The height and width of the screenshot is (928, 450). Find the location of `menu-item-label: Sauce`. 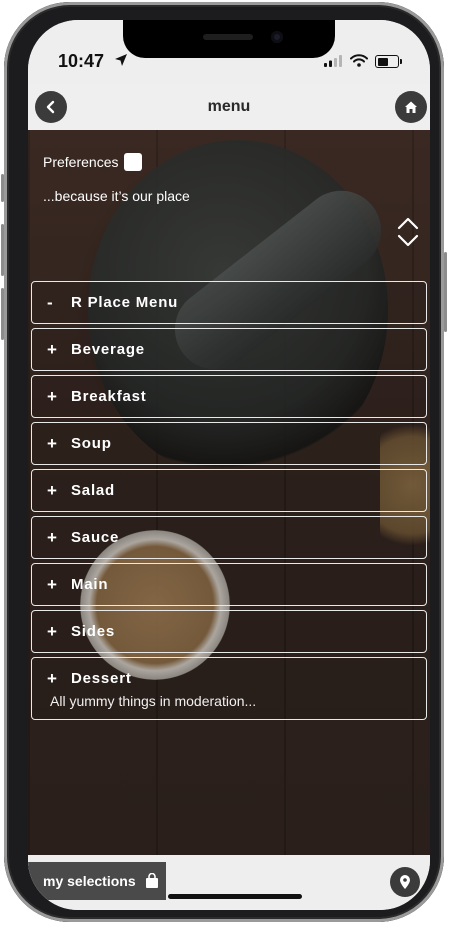

menu-item-label: Sauce is located at coordinates (95, 537).